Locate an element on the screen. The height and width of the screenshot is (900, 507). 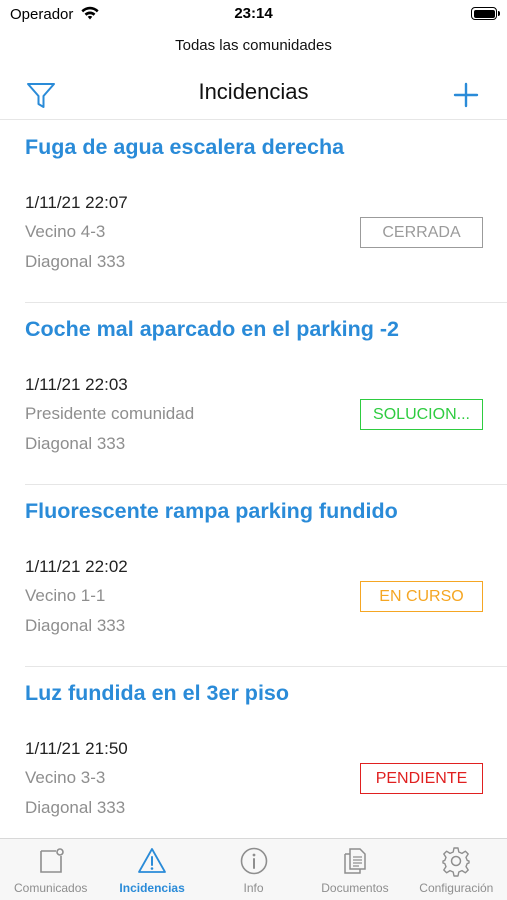
info-icon is located at coordinates (253, 861).